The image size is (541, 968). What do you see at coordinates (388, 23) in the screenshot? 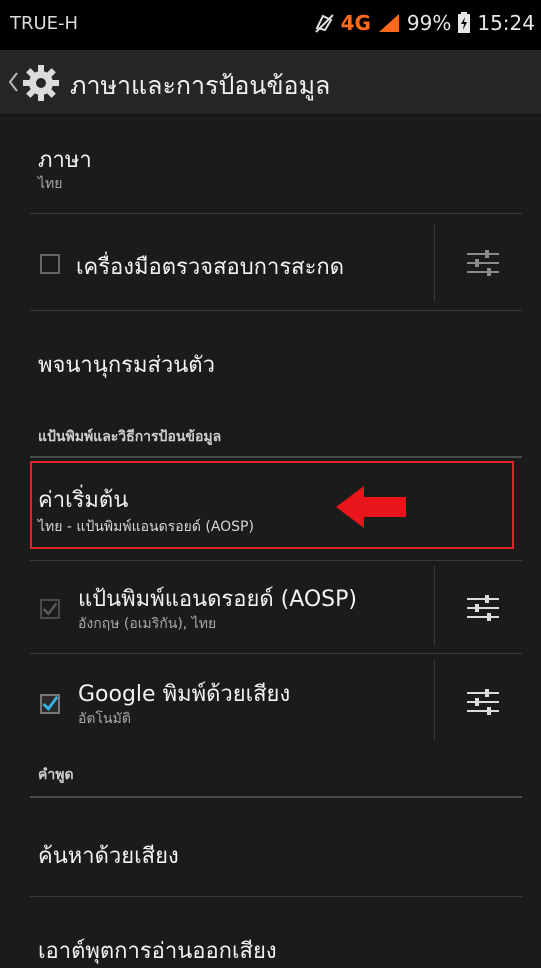
I see `signal-icon` at bounding box center [388, 23].